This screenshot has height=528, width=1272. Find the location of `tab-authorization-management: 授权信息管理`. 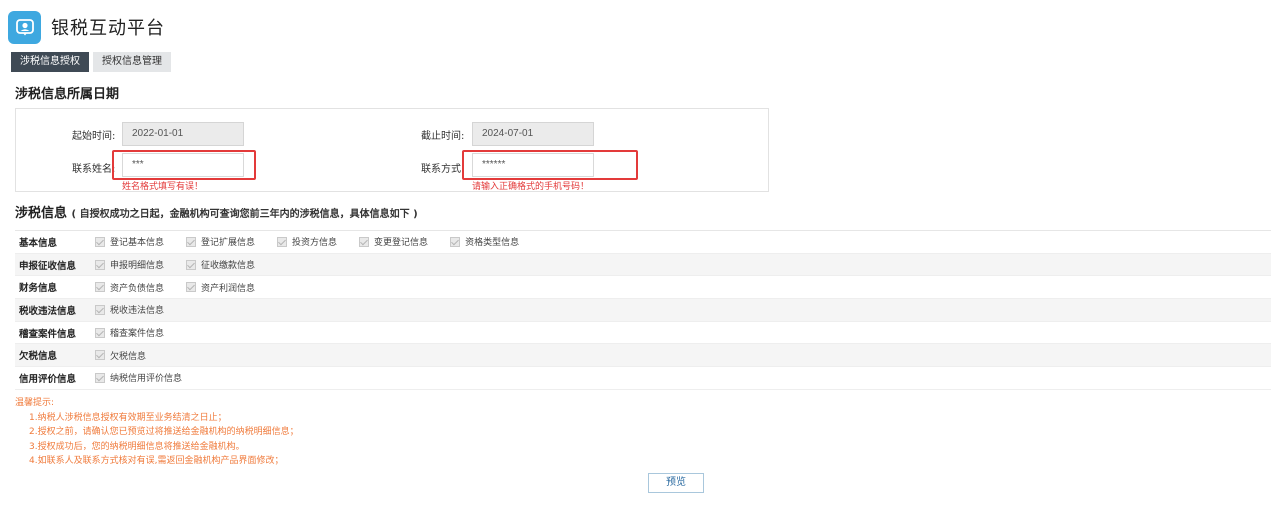

tab-authorization-management: 授权信息管理 is located at coordinates (132, 62).